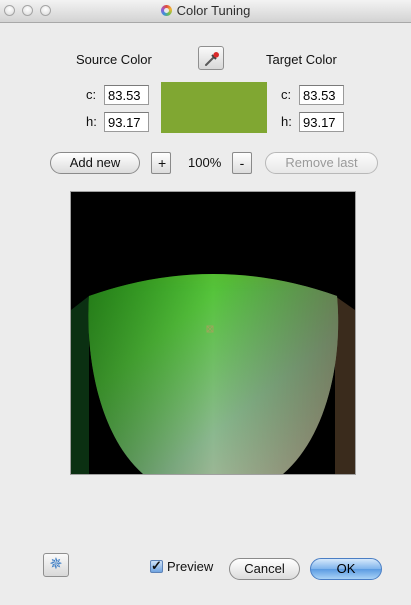 This screenshot has height=605, width=411. What do you see at coordinates (213, 10) in the screenshot?
I see `window-title: Color Tuning` at bounding box center [213, 10].